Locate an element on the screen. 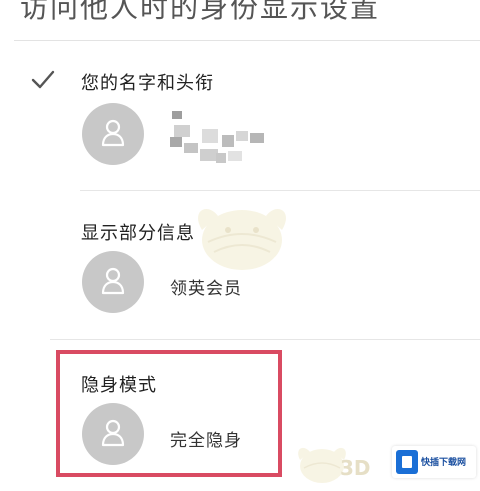 The width and height of the screenshot is (480, 491). option-label: 显示部分信息 is located at coordinates (138, 233).